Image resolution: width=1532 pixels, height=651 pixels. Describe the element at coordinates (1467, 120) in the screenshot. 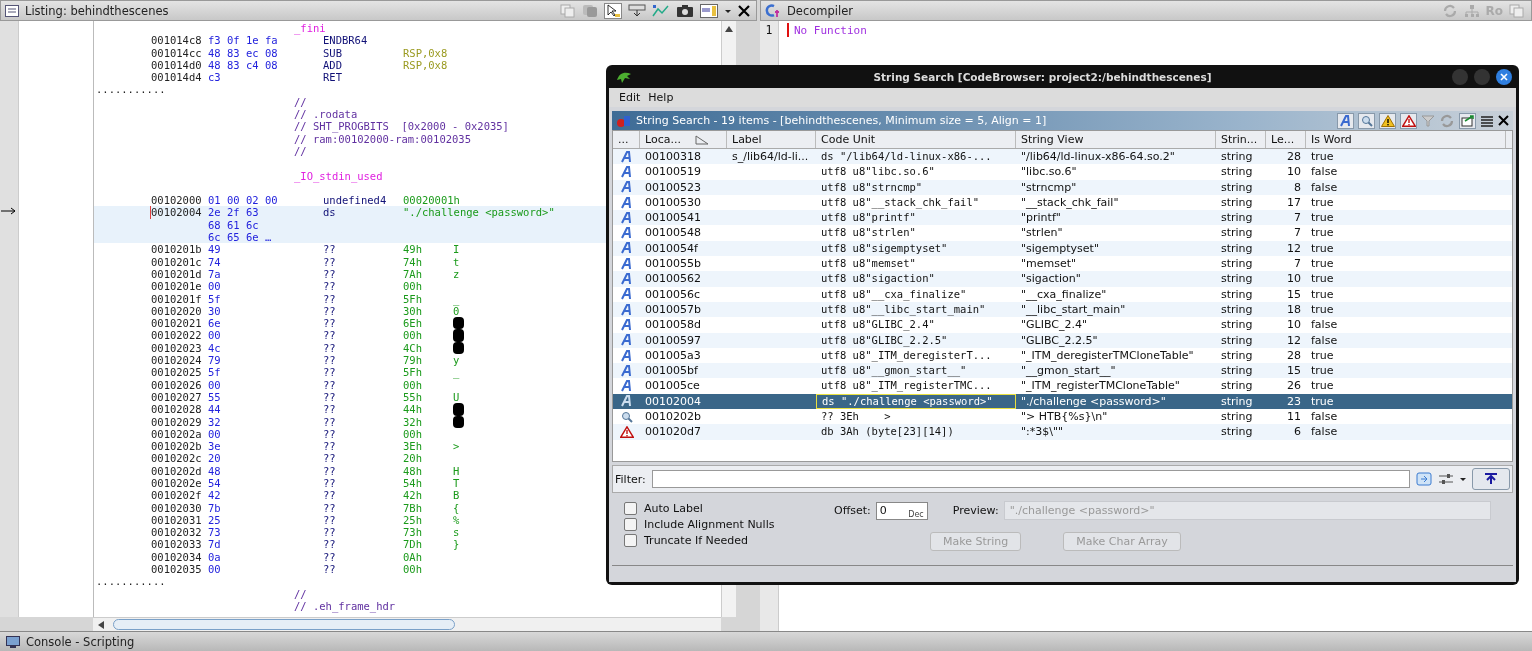

I see `make-selection-toggle` at that location.